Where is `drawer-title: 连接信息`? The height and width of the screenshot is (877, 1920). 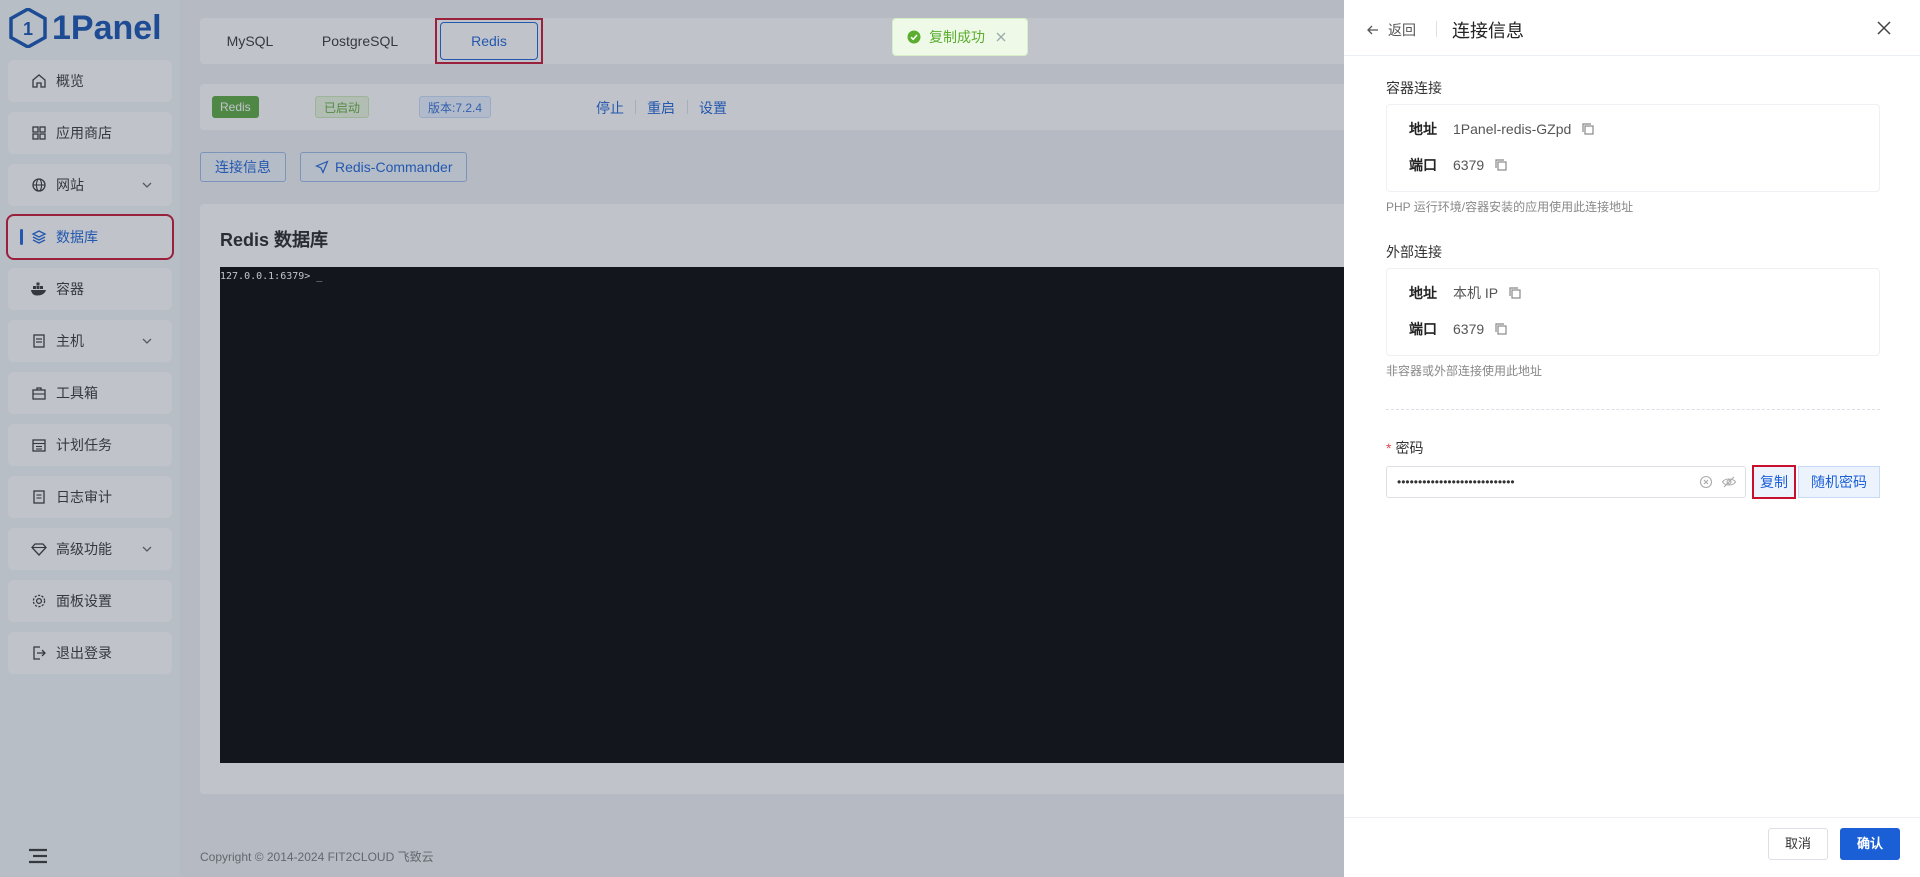
drawer-title: 连接信息 is located at coordinates (1488, 31).